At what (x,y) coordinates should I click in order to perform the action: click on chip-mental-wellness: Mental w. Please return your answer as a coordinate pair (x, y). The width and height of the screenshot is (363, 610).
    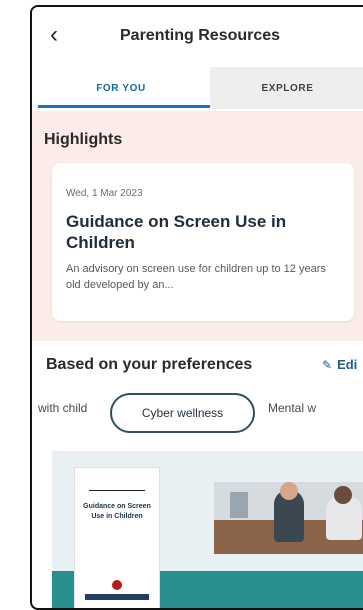
    Looking at the image, I should click on (292, 408).